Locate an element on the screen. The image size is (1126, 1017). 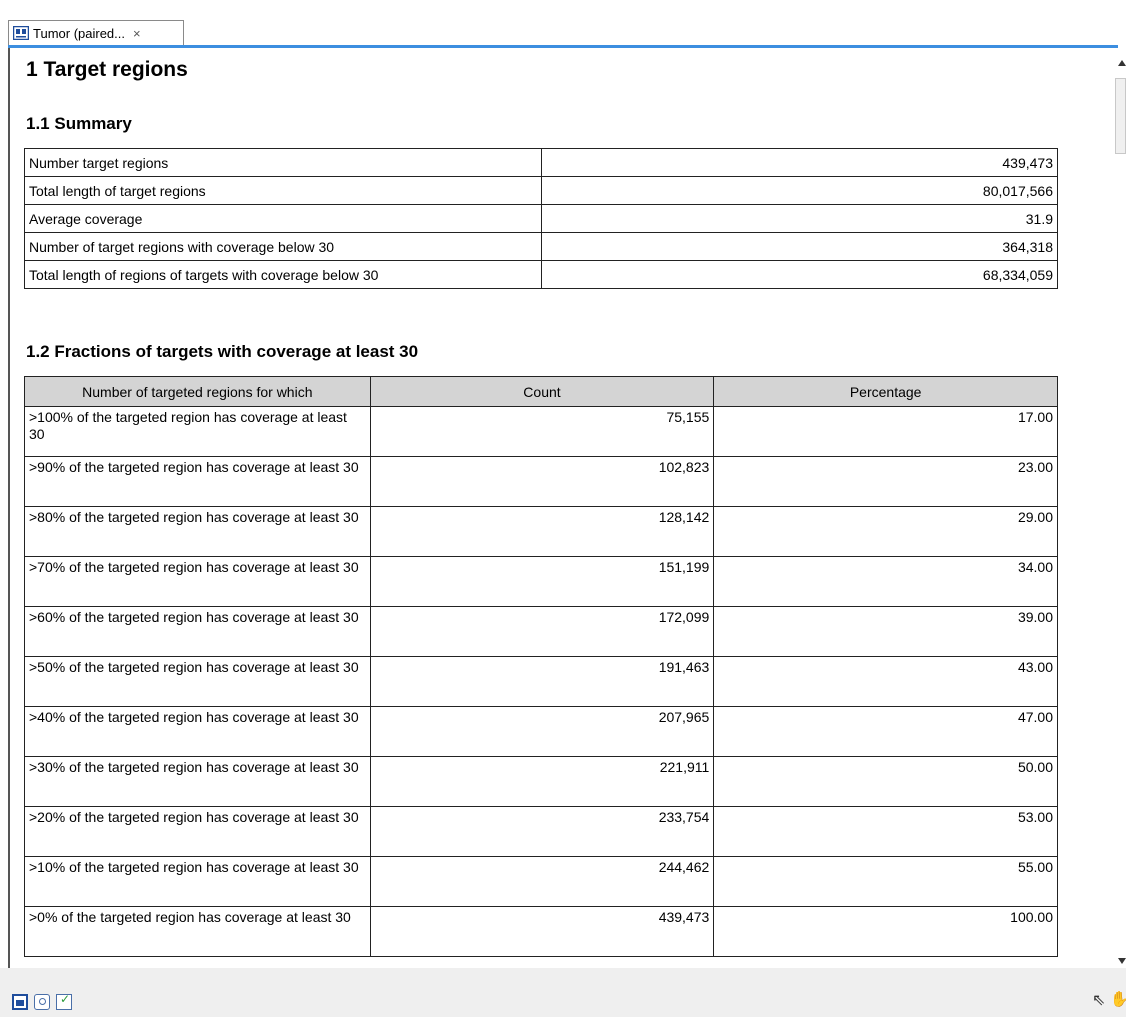
column-header: Percentage is located at coordinates (885, 391).